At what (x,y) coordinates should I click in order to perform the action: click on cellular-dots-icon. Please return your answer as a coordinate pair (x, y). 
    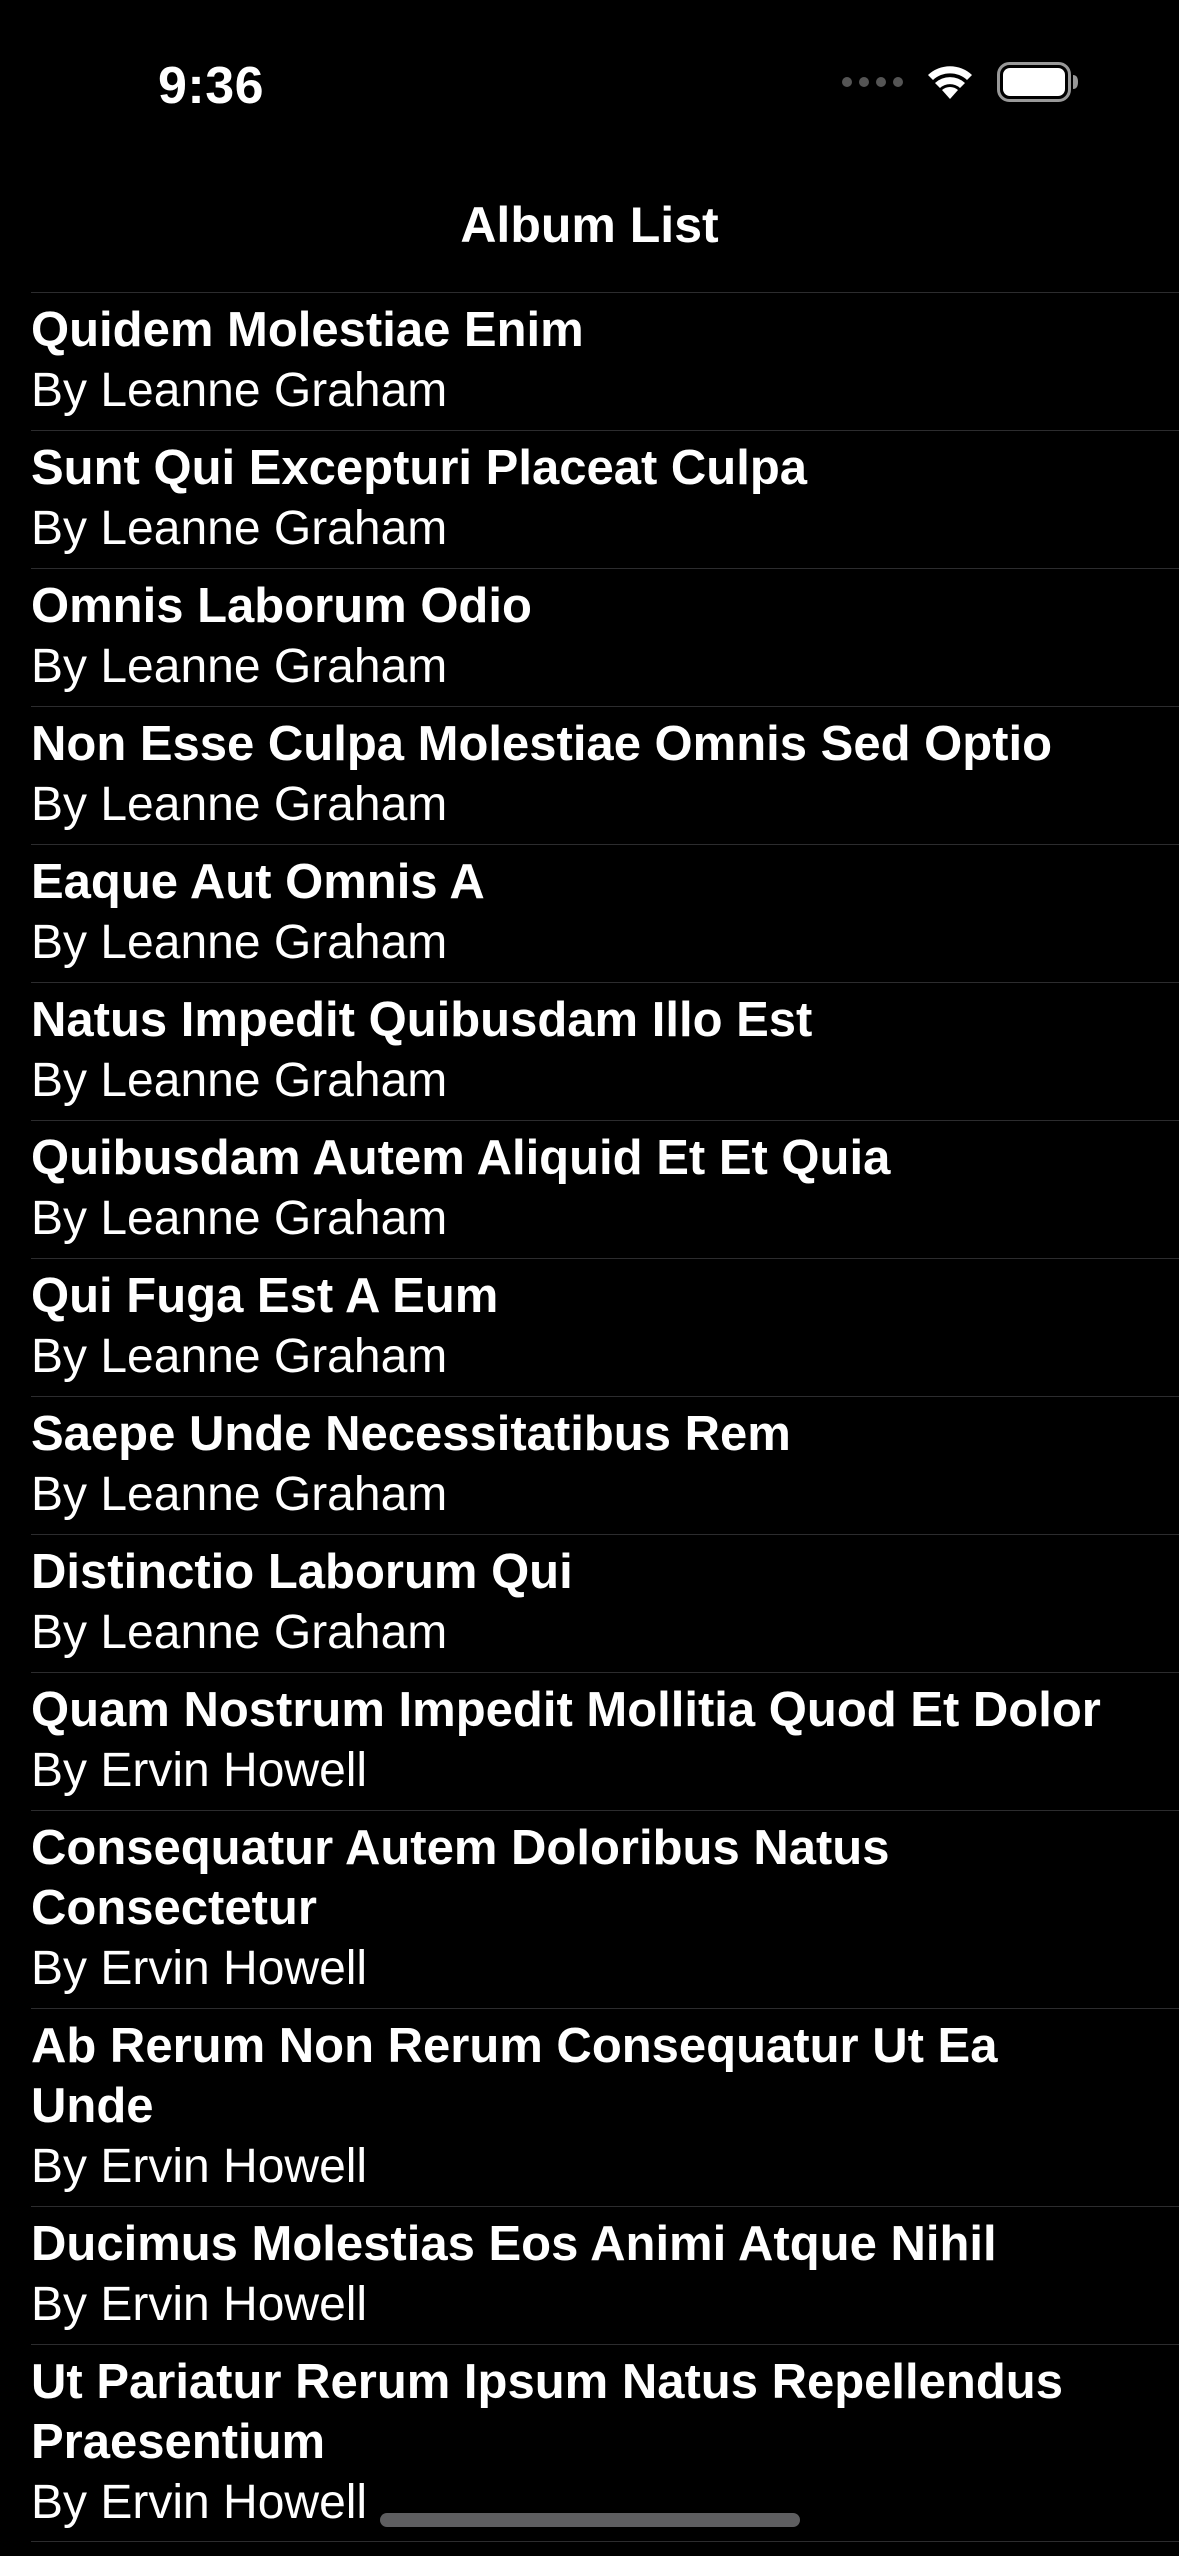
    Looking at the image, I should click on (872, 82).